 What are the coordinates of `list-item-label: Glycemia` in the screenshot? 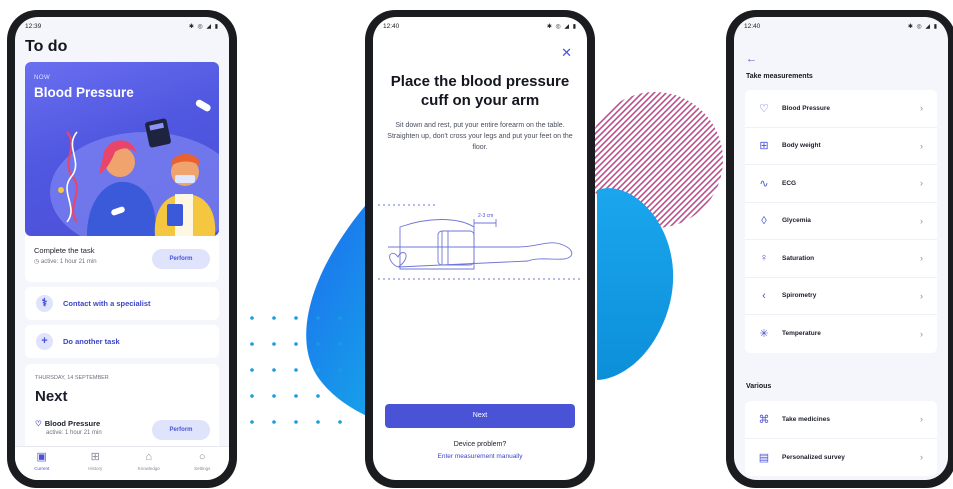 It's located at (796, 221).